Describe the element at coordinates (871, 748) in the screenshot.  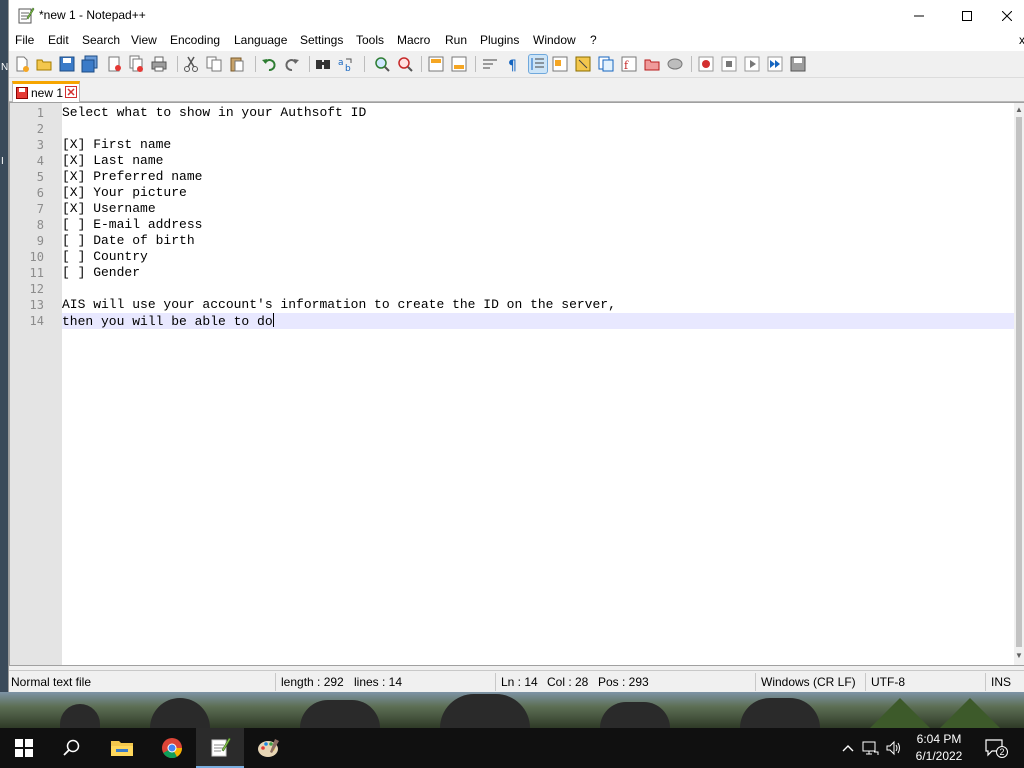
I see `network-tray-button` at that location.